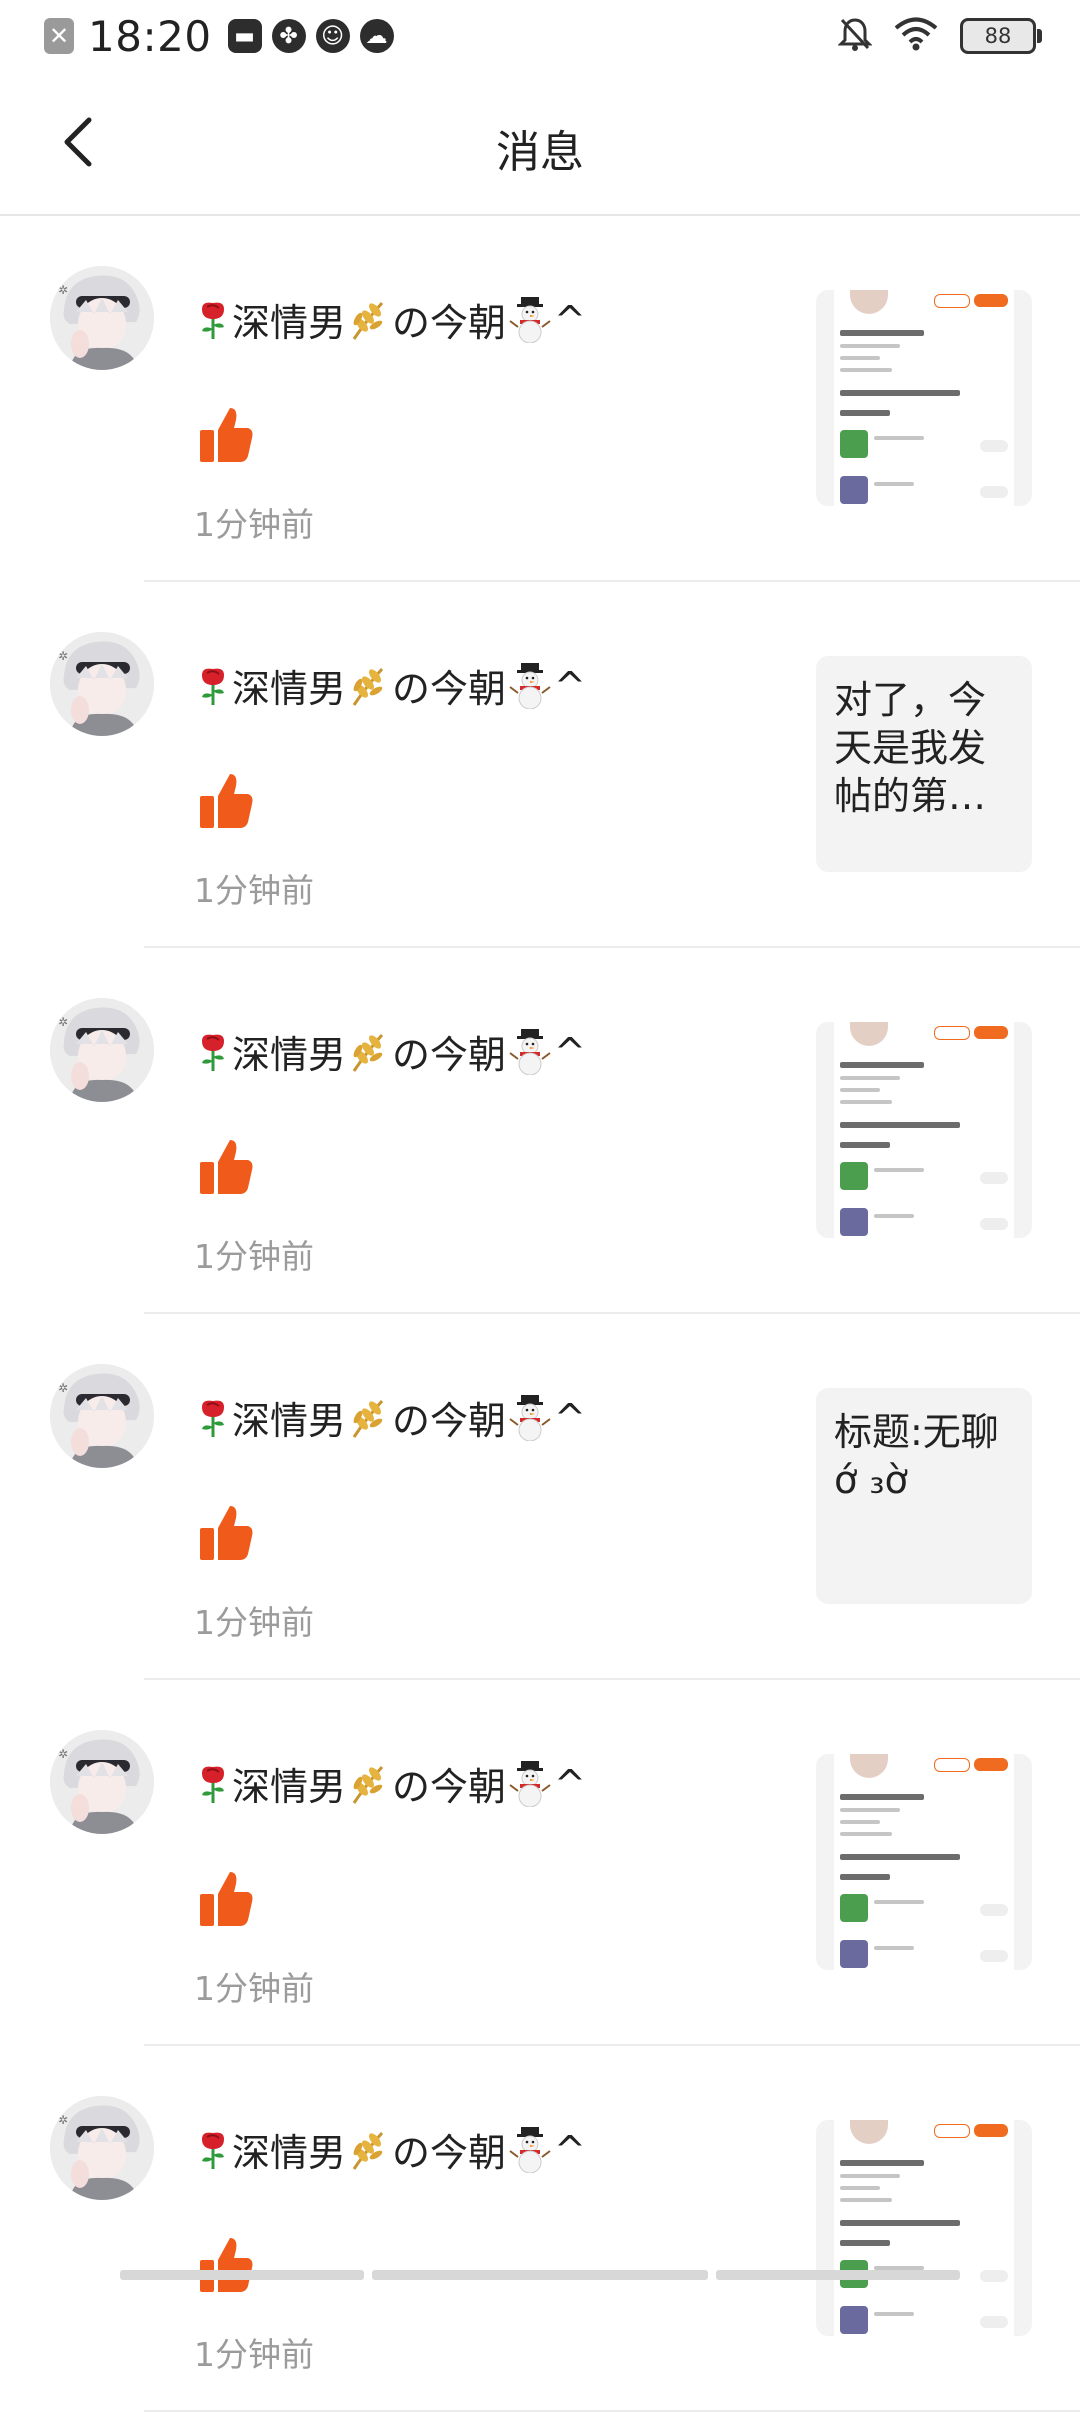 This screenshot has width=1080, height=2412. I want to click on status-bar-left: ✕ 18:20 ▬ ✤ ☺ ☁, so click(224, 36).